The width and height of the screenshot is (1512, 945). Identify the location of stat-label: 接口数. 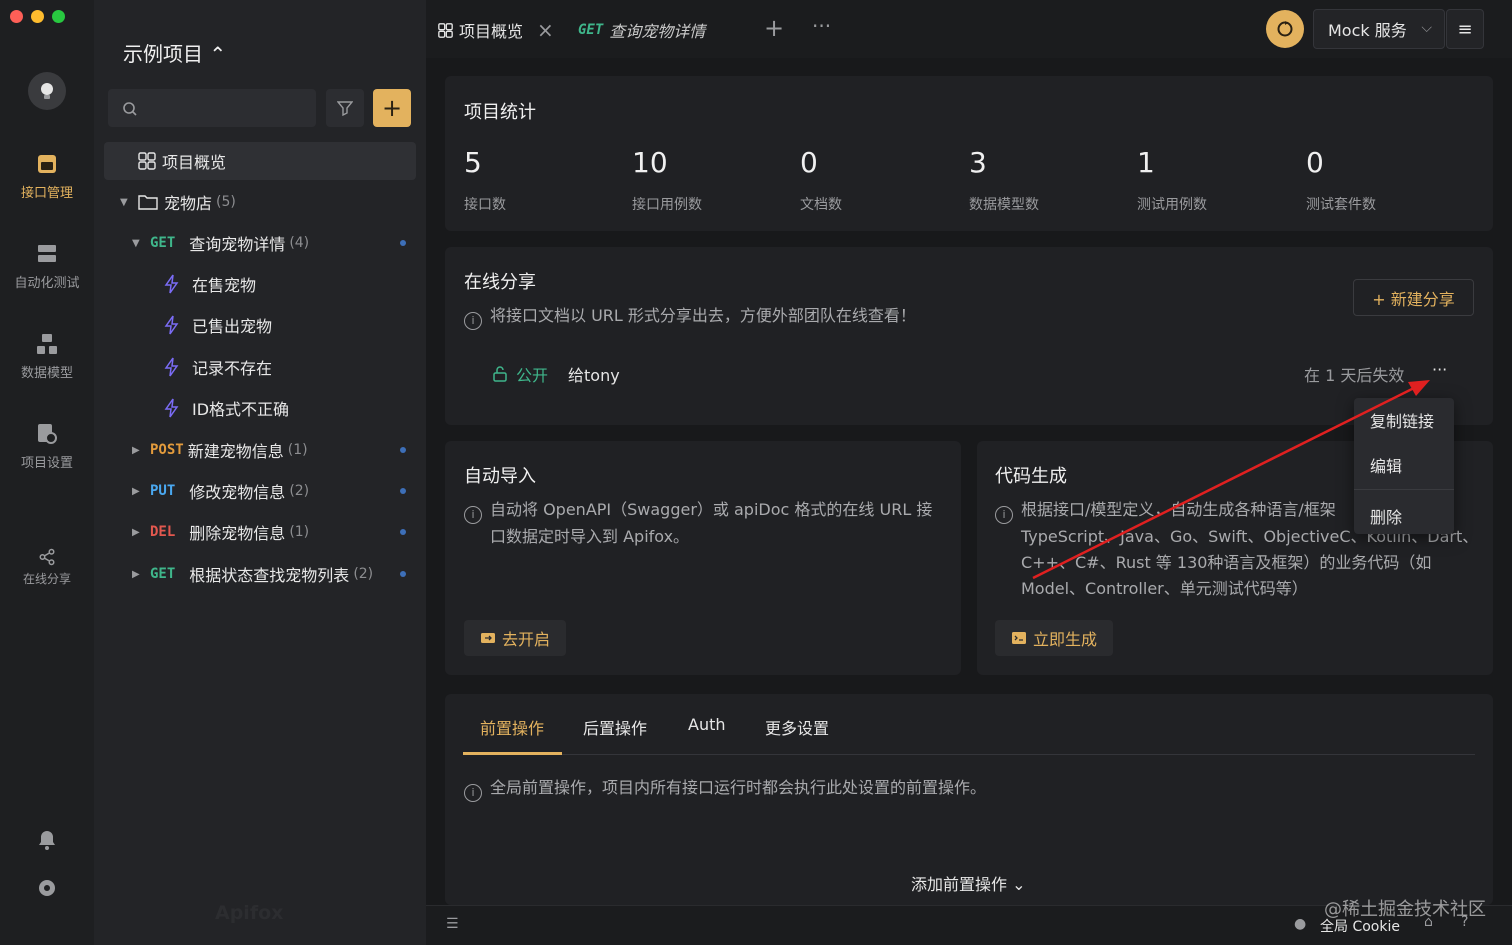
(485, 205).